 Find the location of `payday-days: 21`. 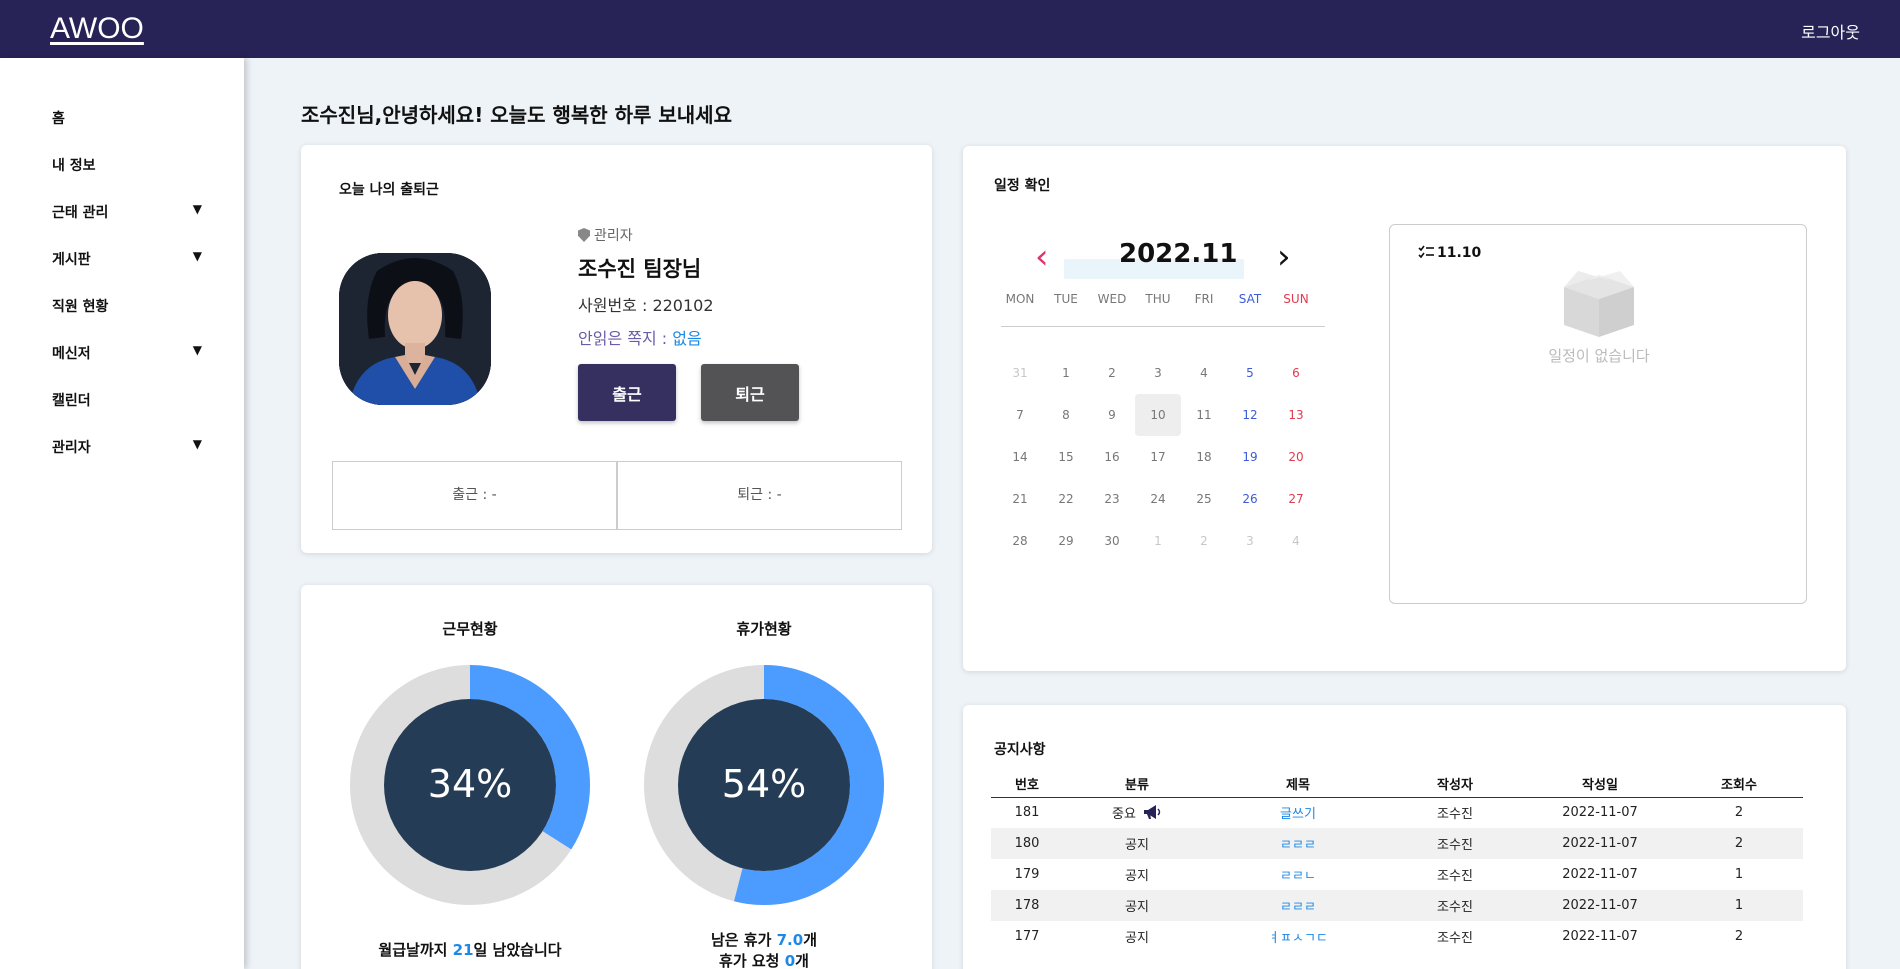

payday-days: 21 is located at coordinates (463, 950).